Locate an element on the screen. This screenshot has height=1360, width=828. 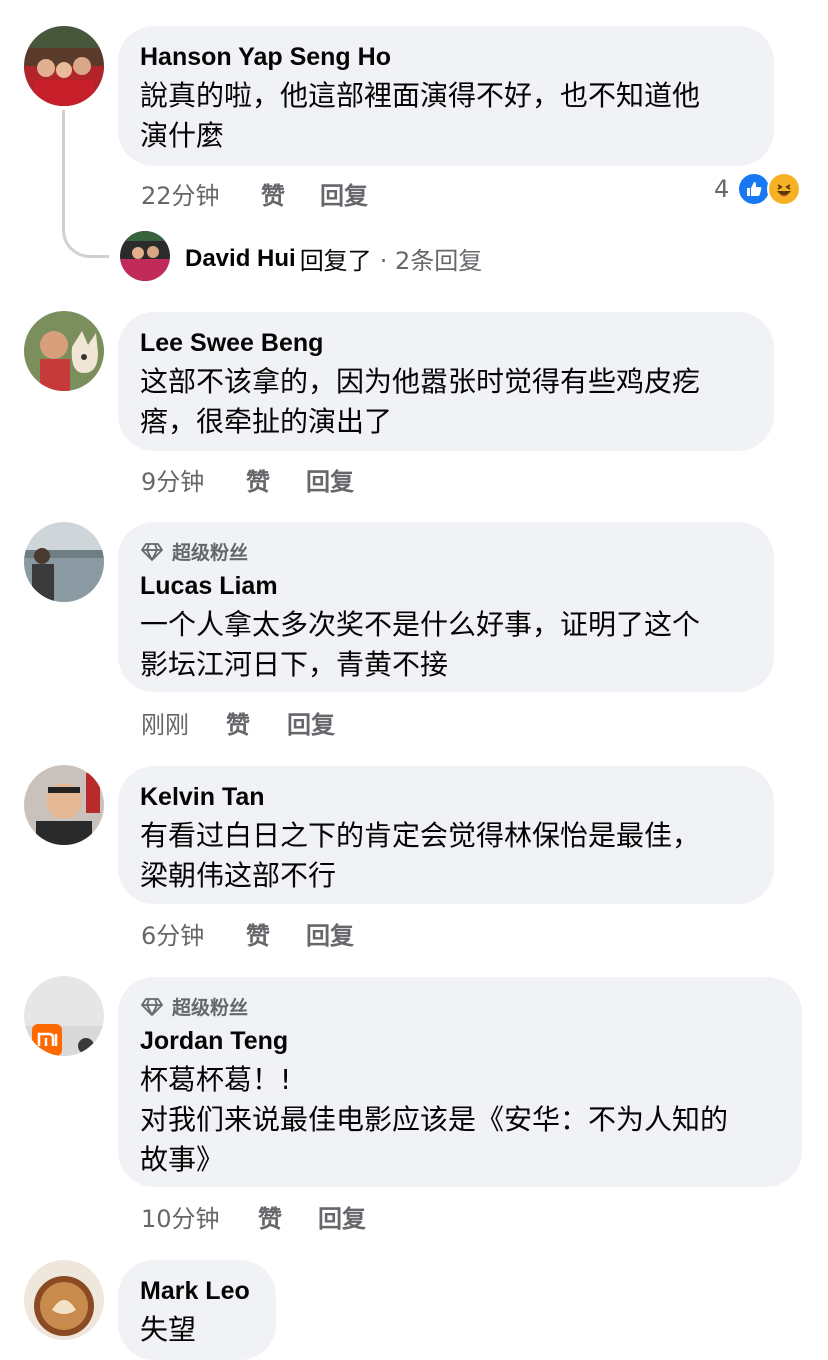
comment-text-line: 失望 is located at coordinates (168, 1329).